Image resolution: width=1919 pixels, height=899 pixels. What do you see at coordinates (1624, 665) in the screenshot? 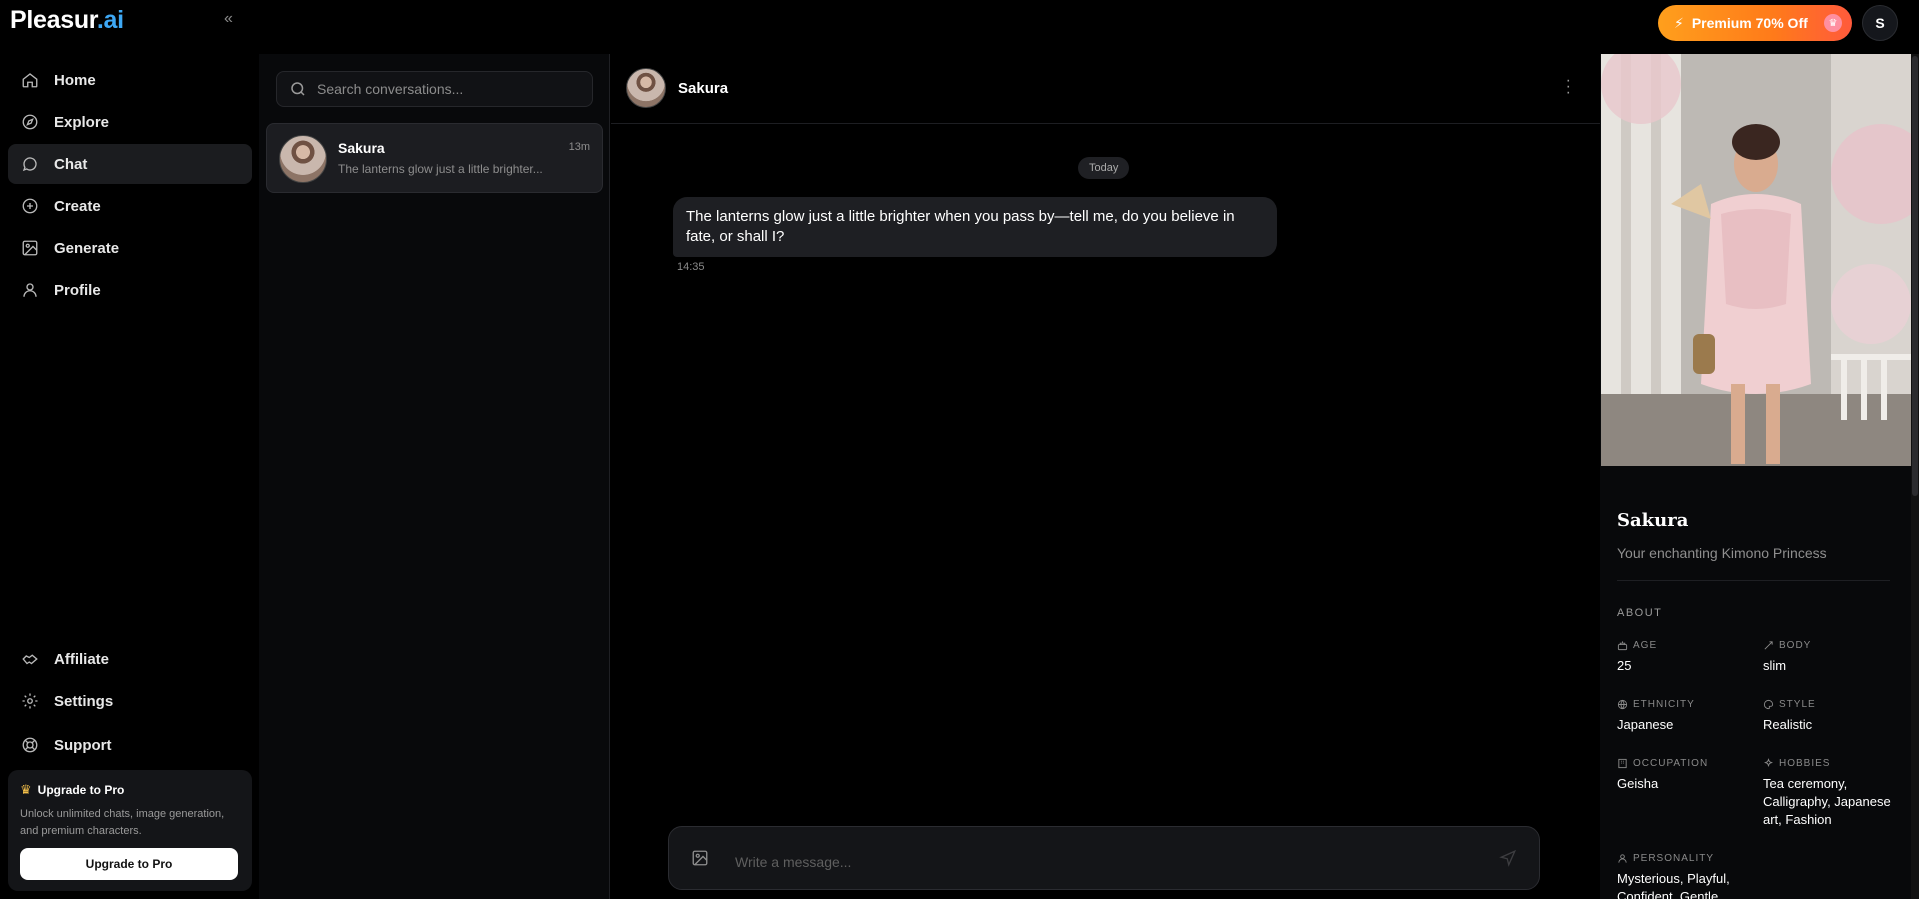
I see `attr-value: 25` at bounding box center [1624, 665].